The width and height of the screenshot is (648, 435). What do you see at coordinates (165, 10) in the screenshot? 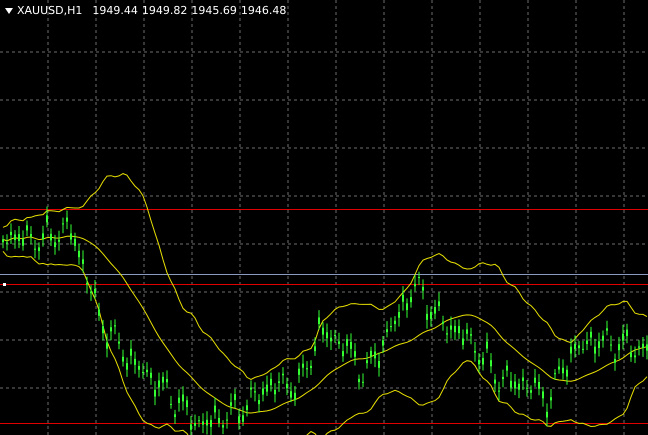
I see `high-price: 1949.82` at bounding box center [165, 10].